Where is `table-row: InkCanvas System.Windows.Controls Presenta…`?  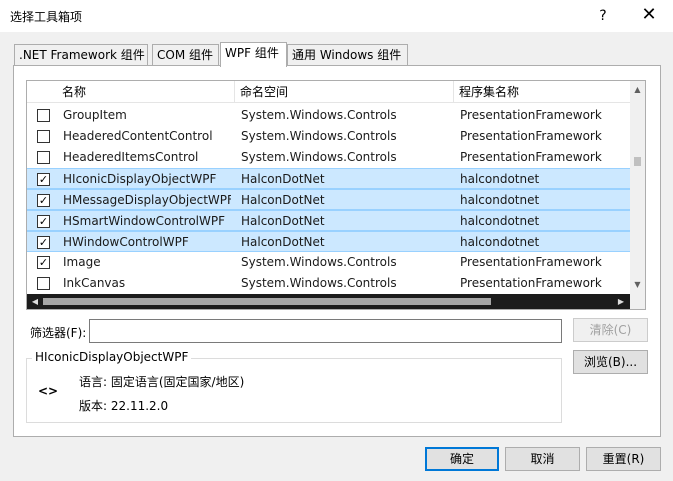 table-row: InkCanvas System.Windows.Controls Presenta… is located at coordinates (328, 283).